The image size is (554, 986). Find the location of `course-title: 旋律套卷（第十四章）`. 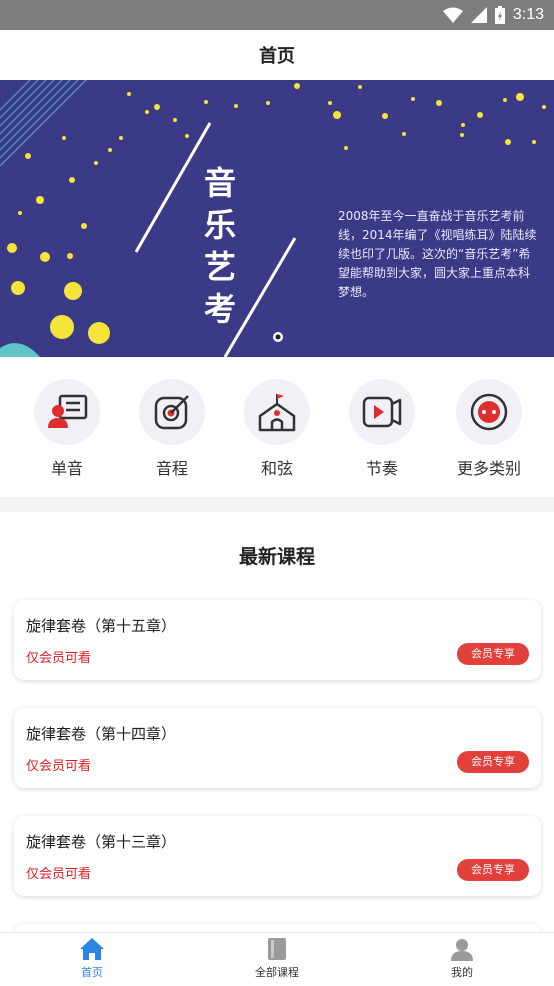

course-title: 旋律套卷（第十四章） is located at coordinates (101, 734).